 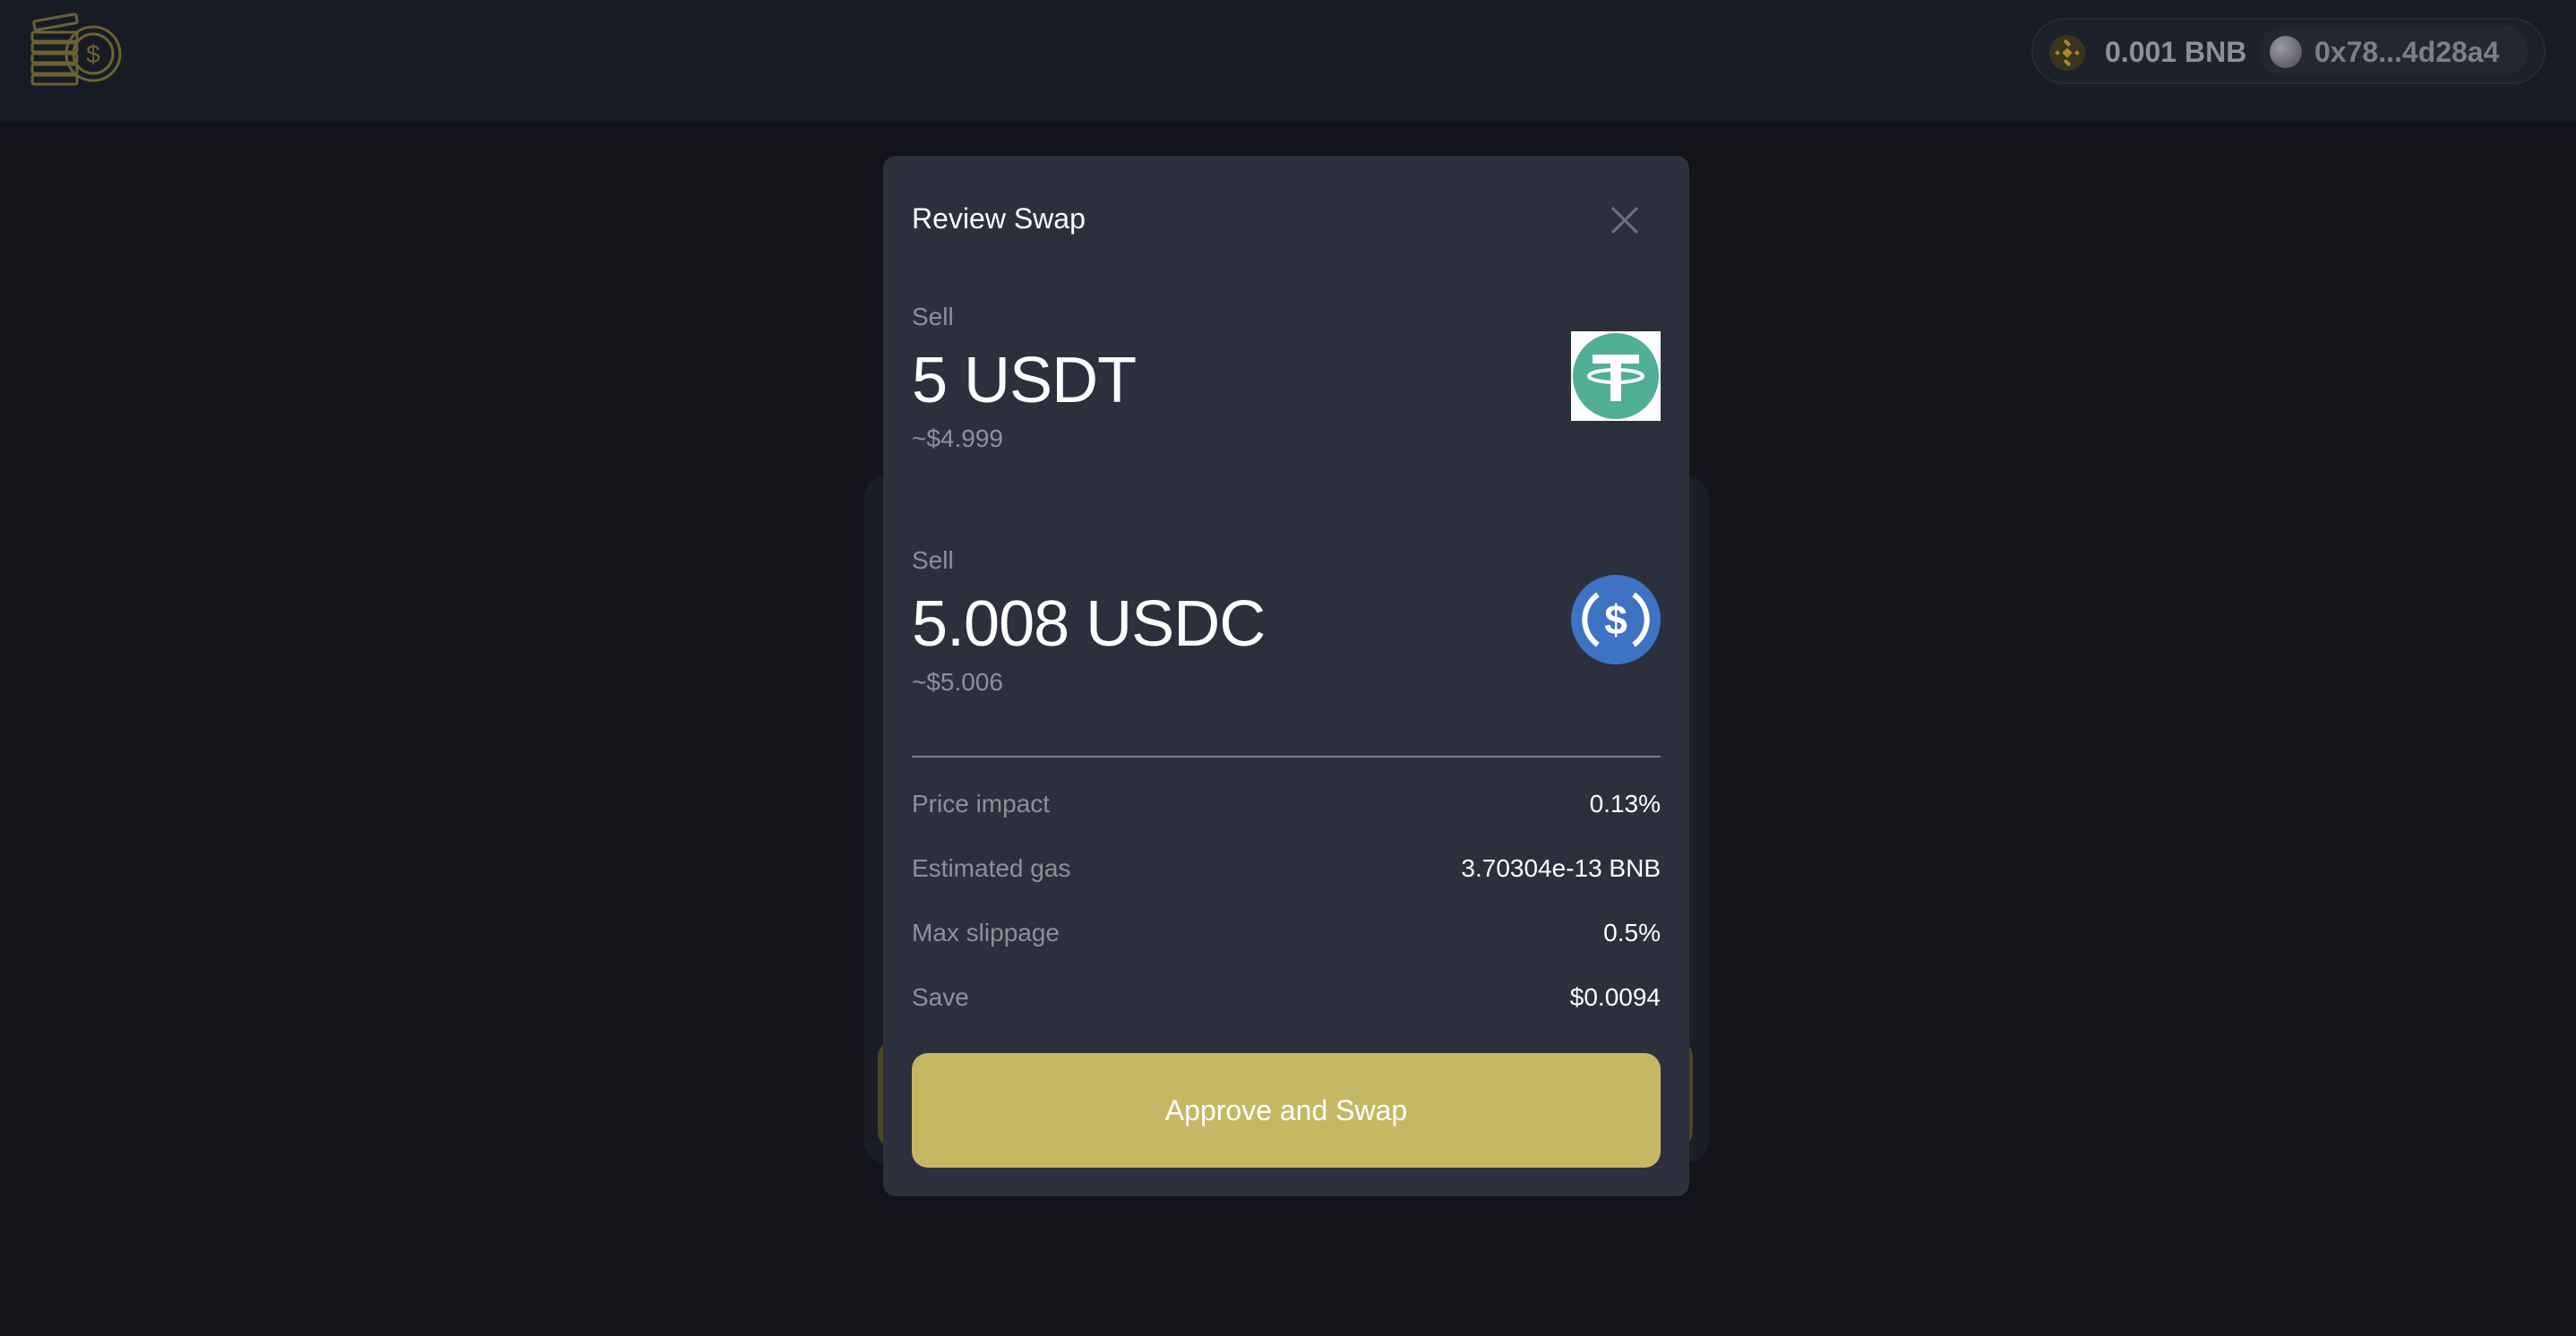 I want to click on avatar, so click(x=2286, y=52).